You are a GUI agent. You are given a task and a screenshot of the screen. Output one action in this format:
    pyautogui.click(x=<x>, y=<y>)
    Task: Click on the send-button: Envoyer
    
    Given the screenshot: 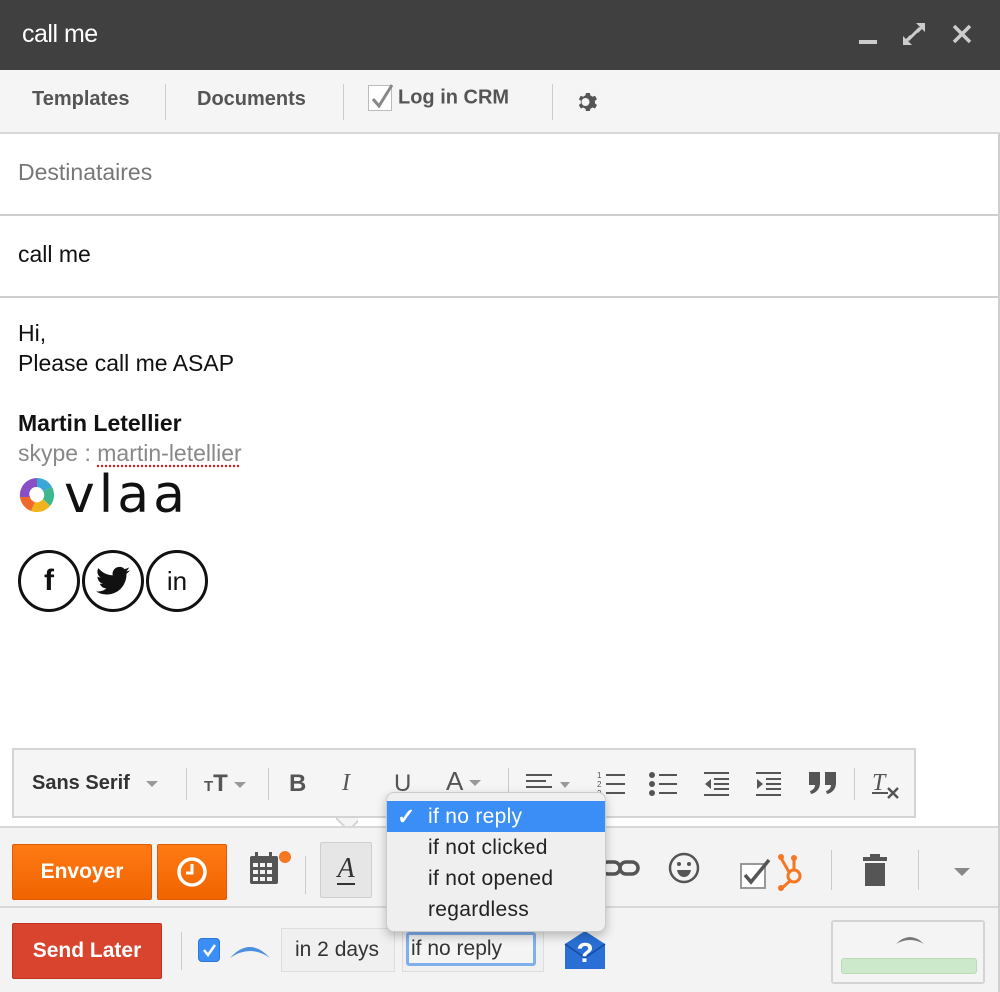 What is the action you would take?
    pyautogui.click(x=82, y=872)
    